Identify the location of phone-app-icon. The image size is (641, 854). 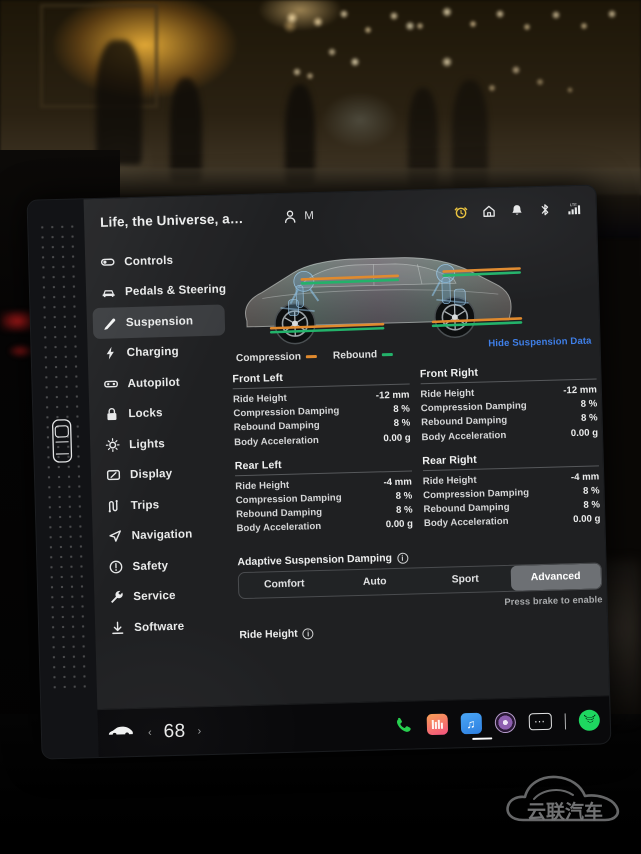
(403, 726).